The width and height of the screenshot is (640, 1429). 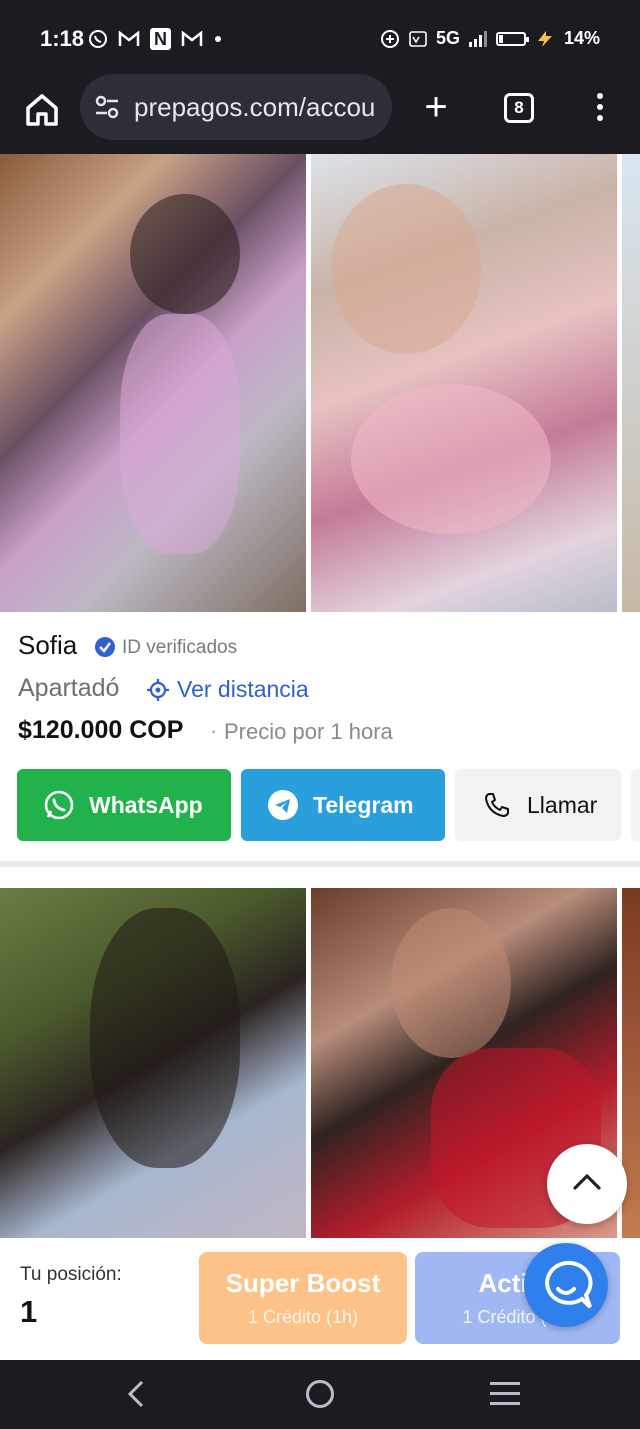 I want to click on scroll-to-top-button, so click(x=587, y=1184).